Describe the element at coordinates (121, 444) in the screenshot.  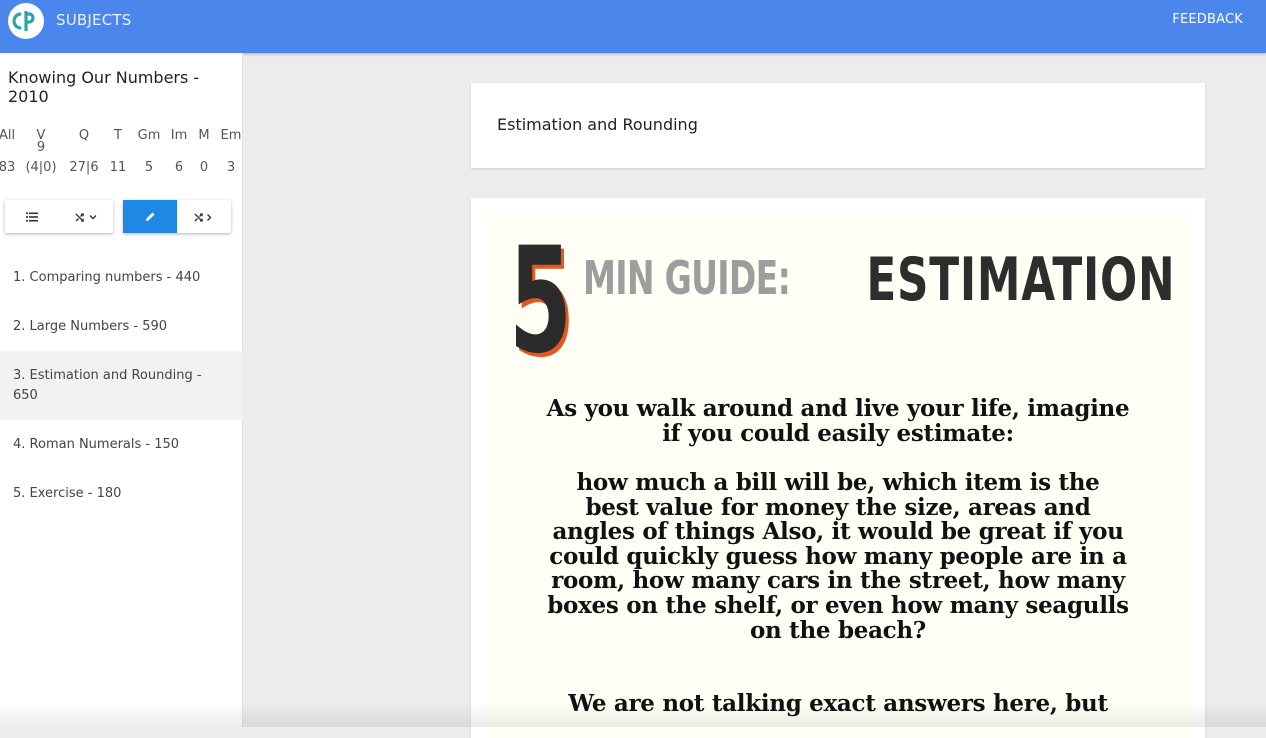
I see `lesson-item: 4. Roman Numerals - 150` at that location.